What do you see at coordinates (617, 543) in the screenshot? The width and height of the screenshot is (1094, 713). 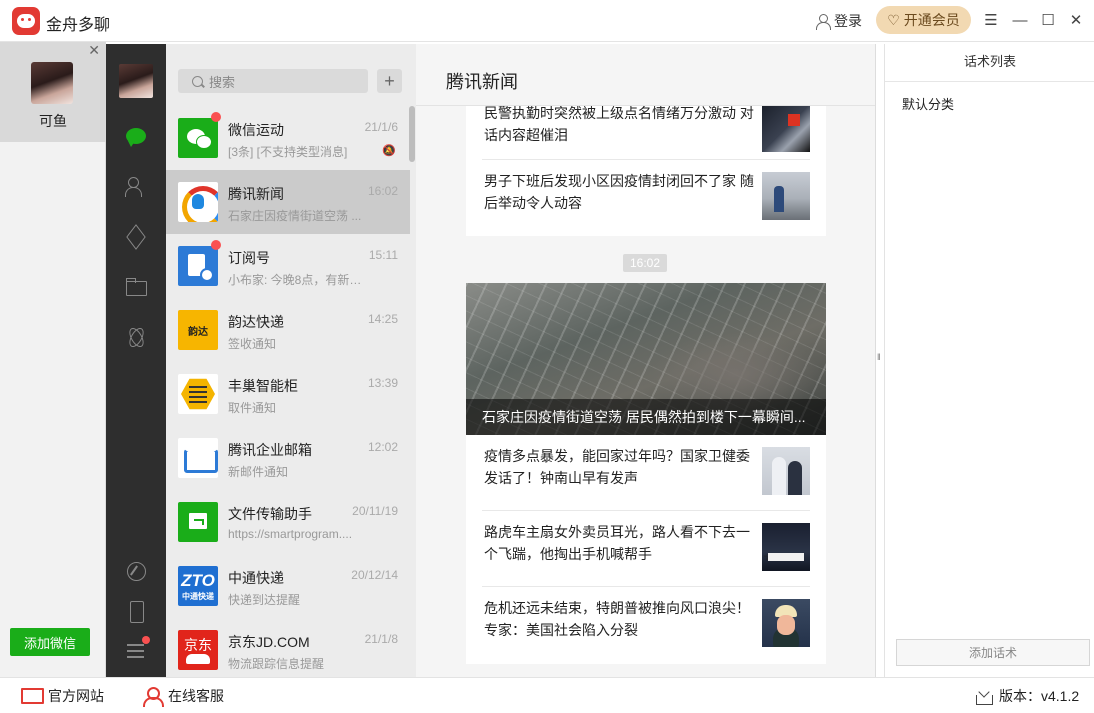 I see `news-item-title: 路虎车主扇女外卖员耳光，路人看不下去一个飞踹，他掏出手机喊帮手` at bounding box center [617, 543].